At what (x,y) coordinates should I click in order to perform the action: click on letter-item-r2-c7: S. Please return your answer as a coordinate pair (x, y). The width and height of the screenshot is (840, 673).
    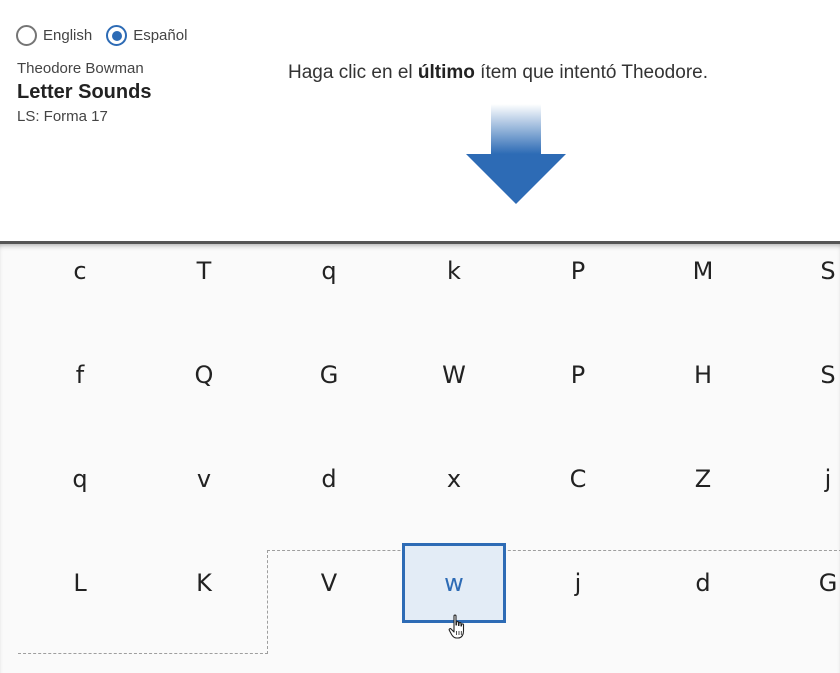
    Looking at the image, I should click on (808, 375).